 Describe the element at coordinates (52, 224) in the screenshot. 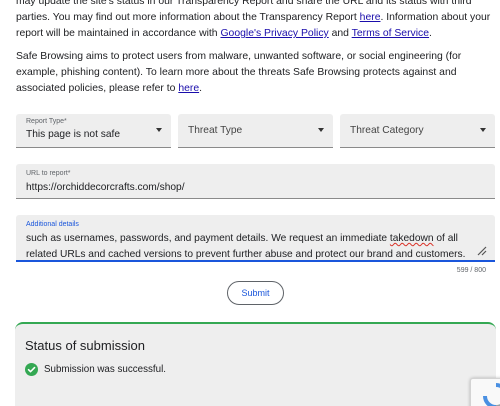

I see `details-field-label: Additional details` at that location.